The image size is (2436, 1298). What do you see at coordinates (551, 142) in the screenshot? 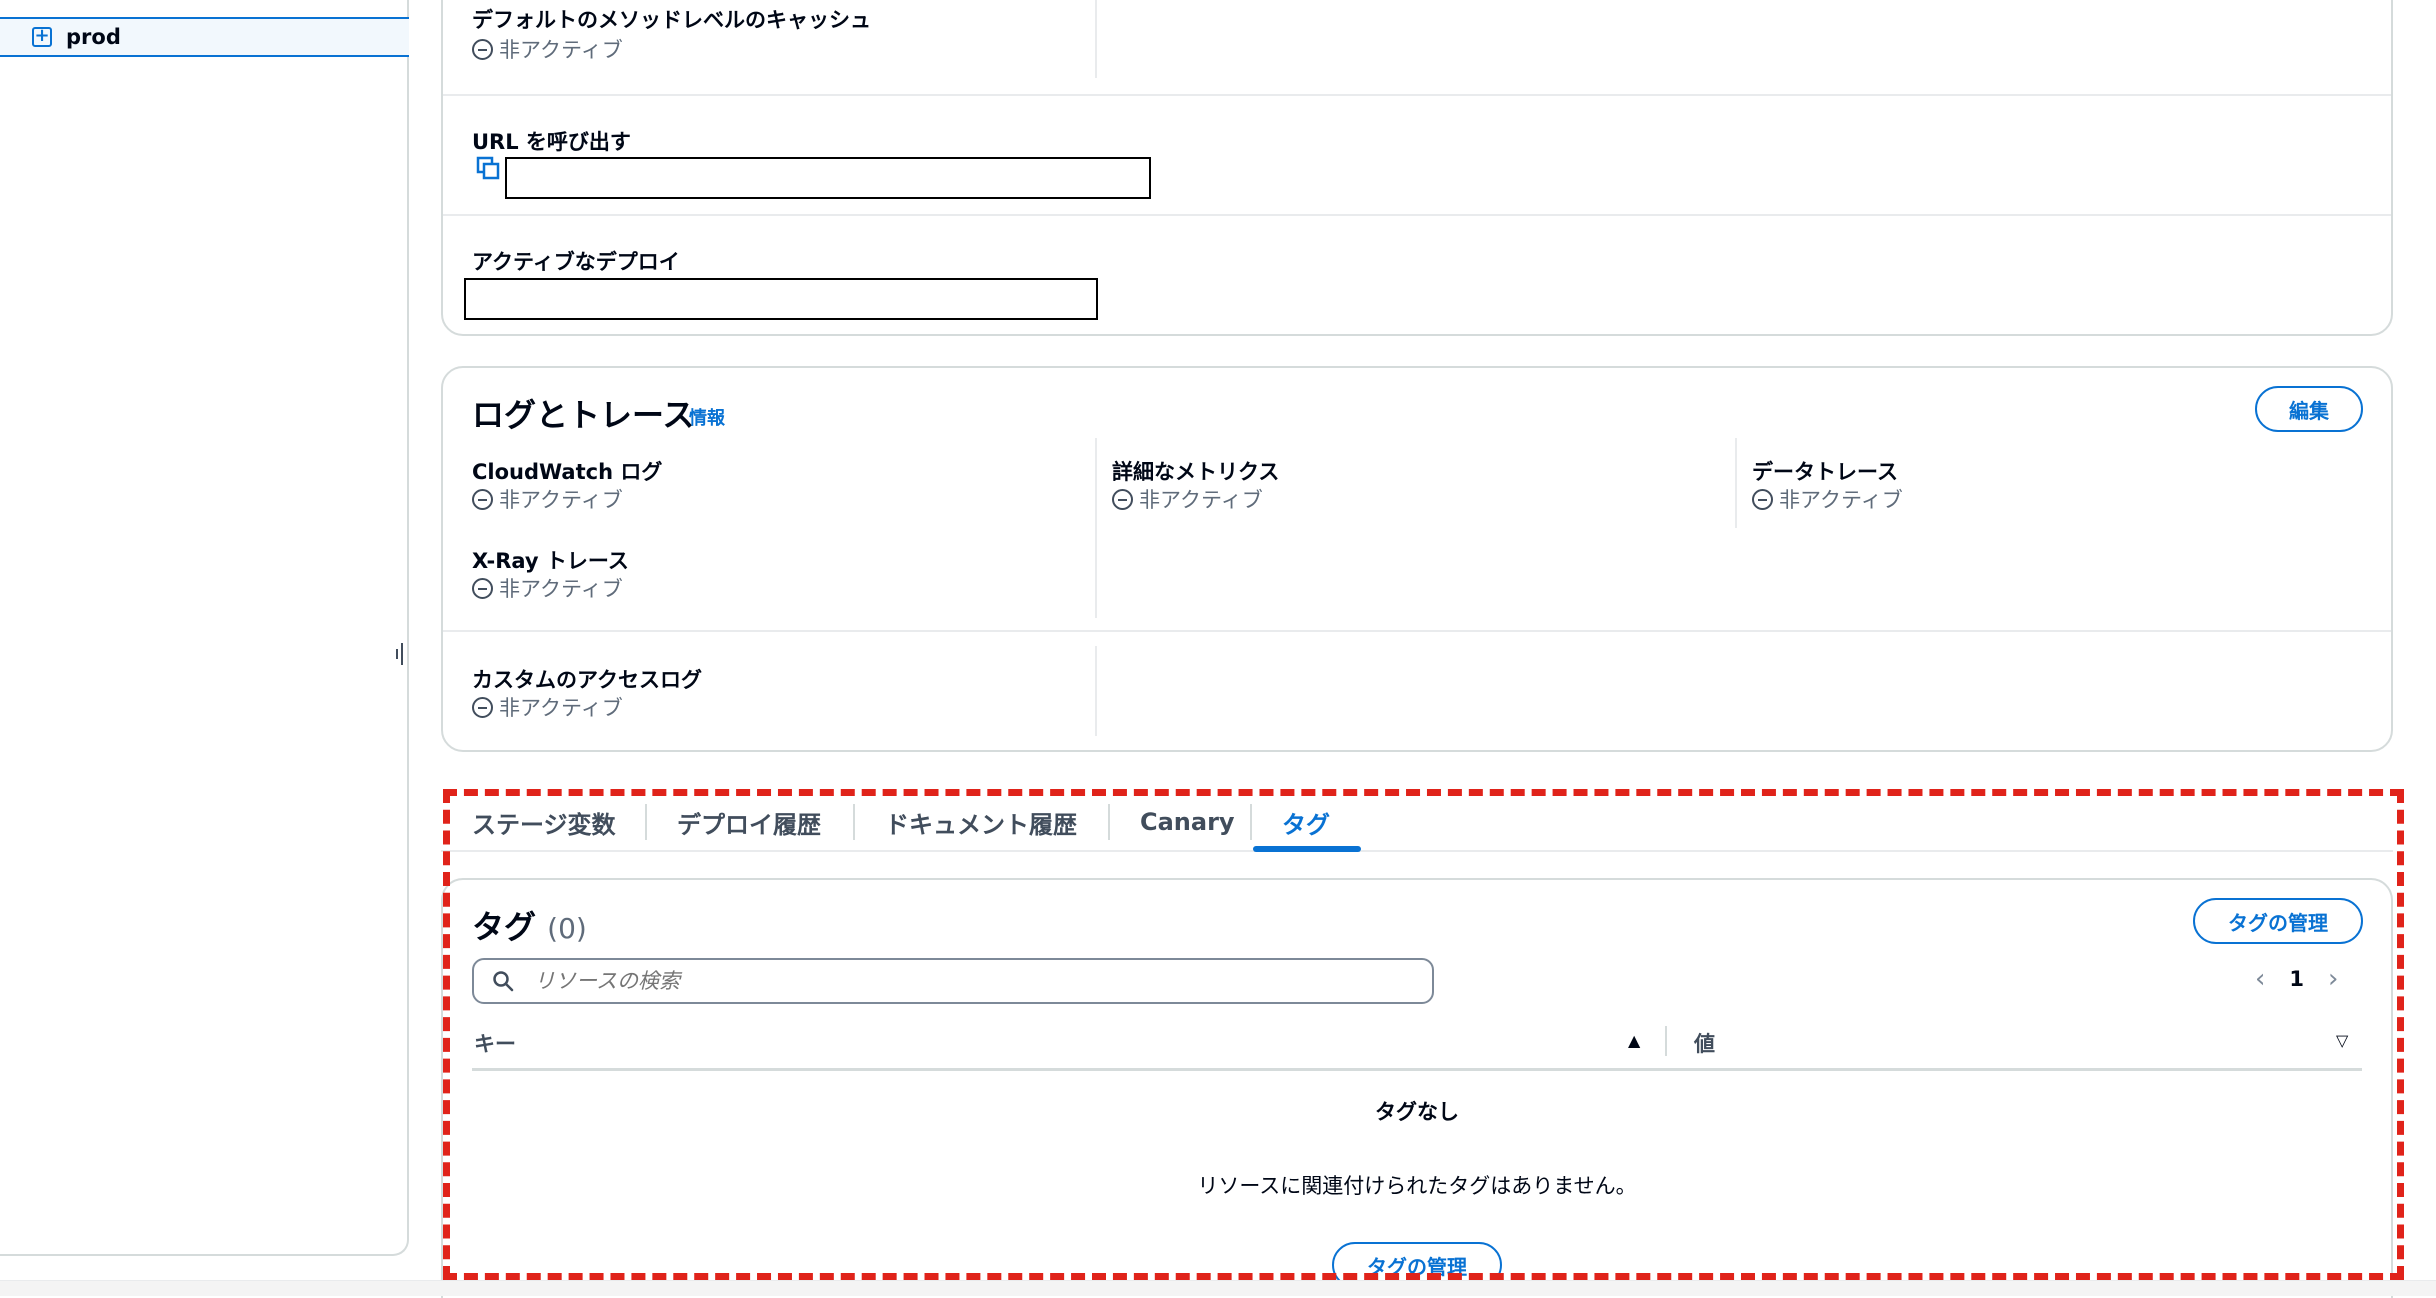
I see `invoke-url-label: URL を呼び出す` at bounding box center [551, 142].